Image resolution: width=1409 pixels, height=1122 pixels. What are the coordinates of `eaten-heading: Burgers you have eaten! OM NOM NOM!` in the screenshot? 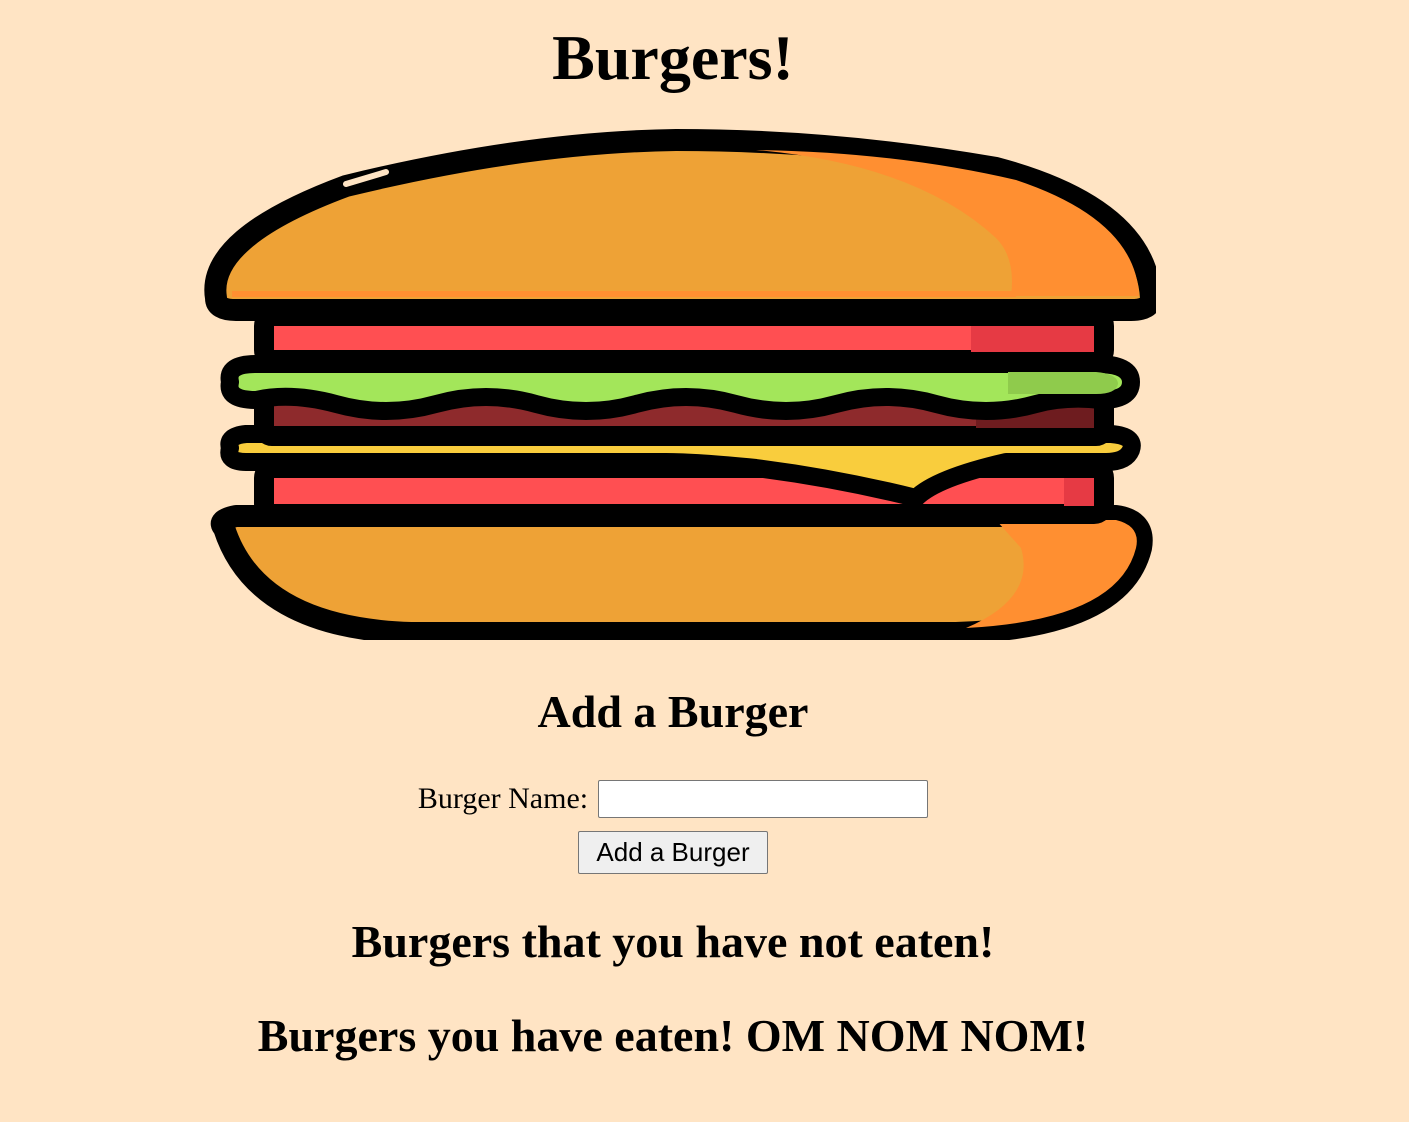 It's located at (673, 1035).